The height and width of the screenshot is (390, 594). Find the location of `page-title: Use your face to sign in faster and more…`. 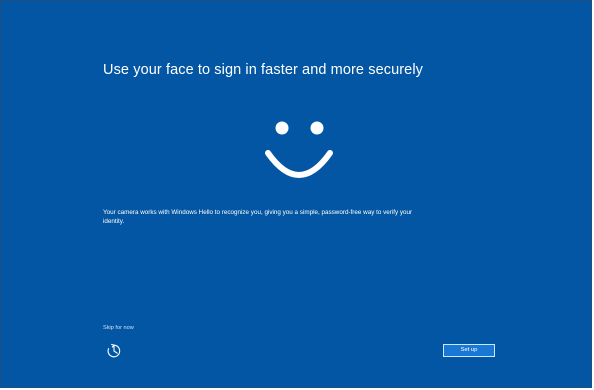

page-title: Use your face to sign in faster and more… is located at coordinates (263, 70).